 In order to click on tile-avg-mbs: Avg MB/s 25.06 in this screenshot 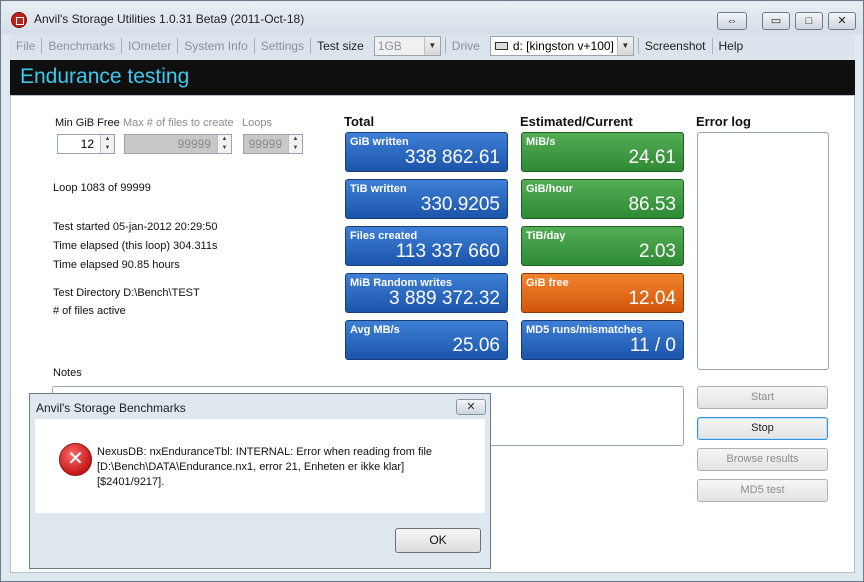, I will do `click(426, 340)`.